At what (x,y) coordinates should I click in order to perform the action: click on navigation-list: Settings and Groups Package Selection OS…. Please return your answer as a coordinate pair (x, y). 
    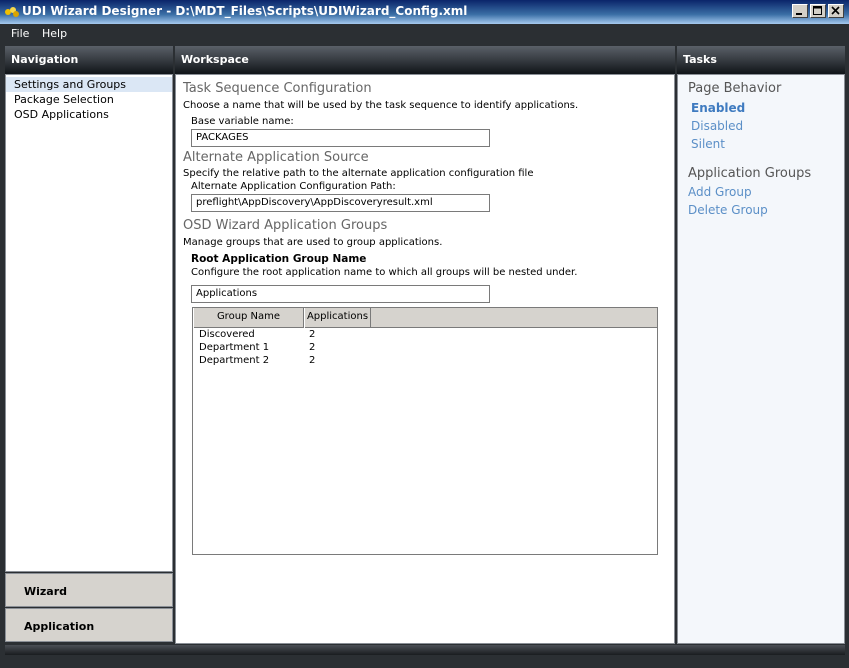
    Looking at the image, I should click on (89, 323).